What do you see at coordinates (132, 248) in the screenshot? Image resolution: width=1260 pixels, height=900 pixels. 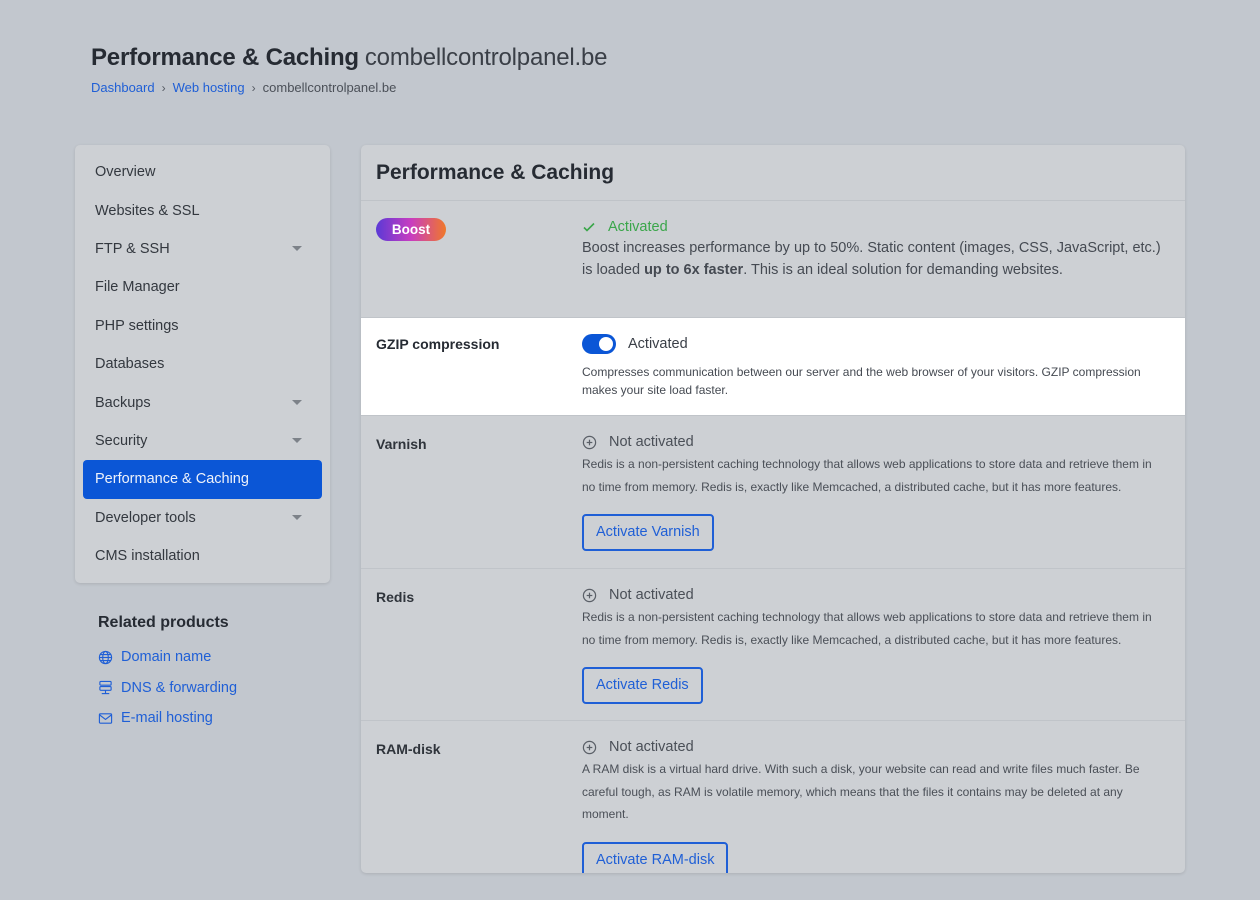 I see `sidebar-item-label: FTP & SSH` at bounding box center [132, 248].